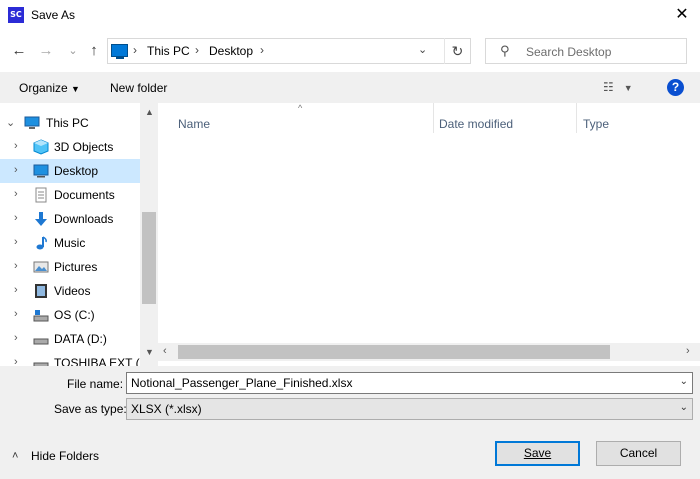  What do you see at coordinates (10, 122) in the screenshot?
I see `expand-arrow-icon: ⌄` at bounding box center [10, 122].